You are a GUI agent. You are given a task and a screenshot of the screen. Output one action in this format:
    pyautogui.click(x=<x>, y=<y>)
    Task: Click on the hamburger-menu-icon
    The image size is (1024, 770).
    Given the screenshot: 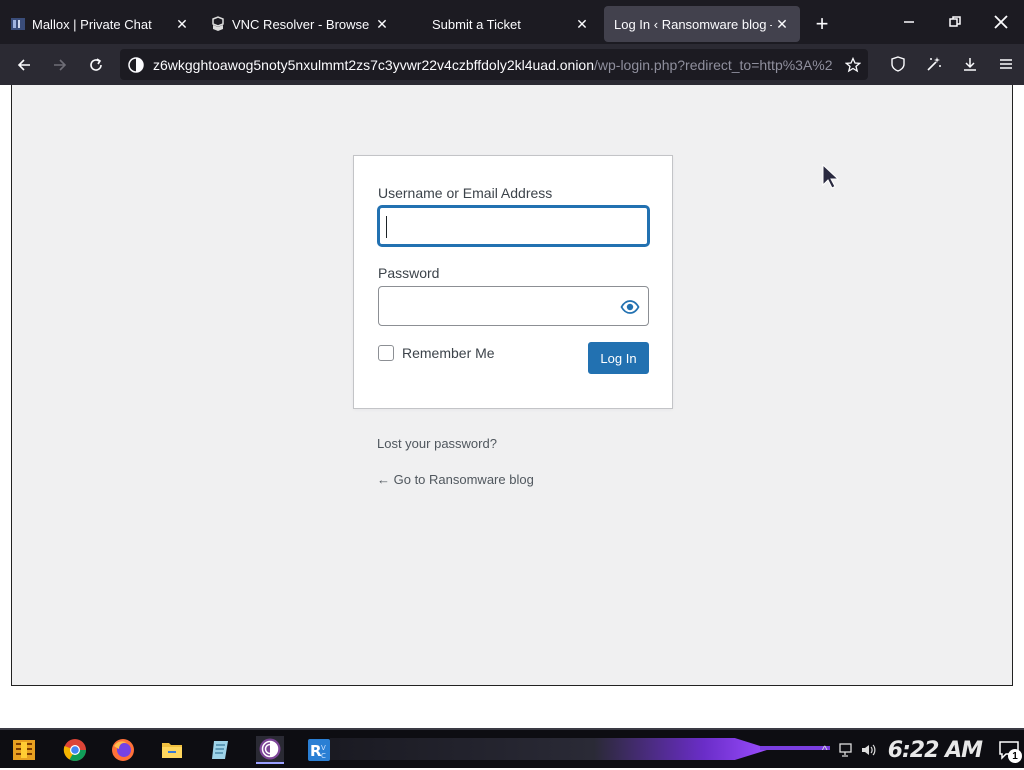 What is the action you would take?
    pyautogui.click(x=1006, y=64)
    